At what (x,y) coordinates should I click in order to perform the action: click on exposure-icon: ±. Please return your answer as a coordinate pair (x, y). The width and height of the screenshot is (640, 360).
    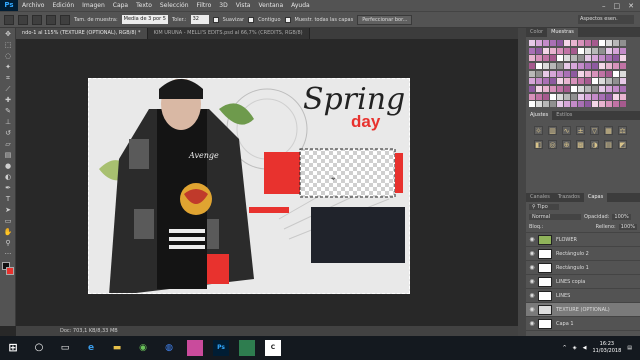
    Looking at the image, I should click on (580, 130).